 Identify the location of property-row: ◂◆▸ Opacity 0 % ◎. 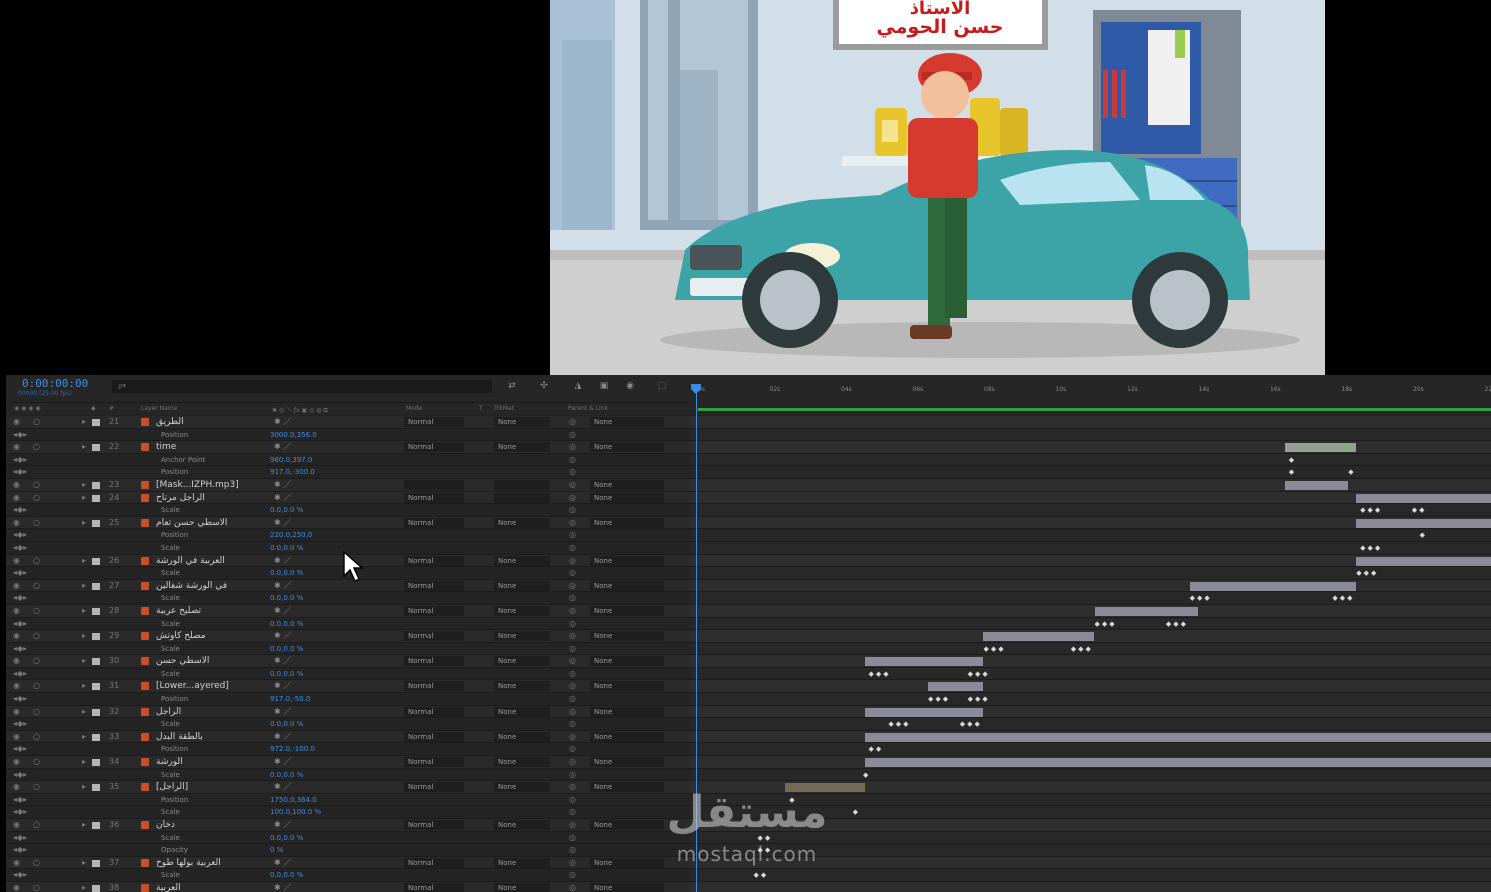
(351, 850).